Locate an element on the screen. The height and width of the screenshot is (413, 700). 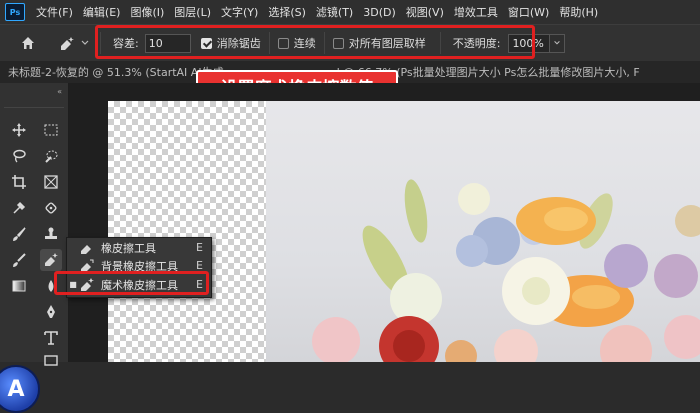
menu-type: 文字(Y) is located at coordinates (239, 12).